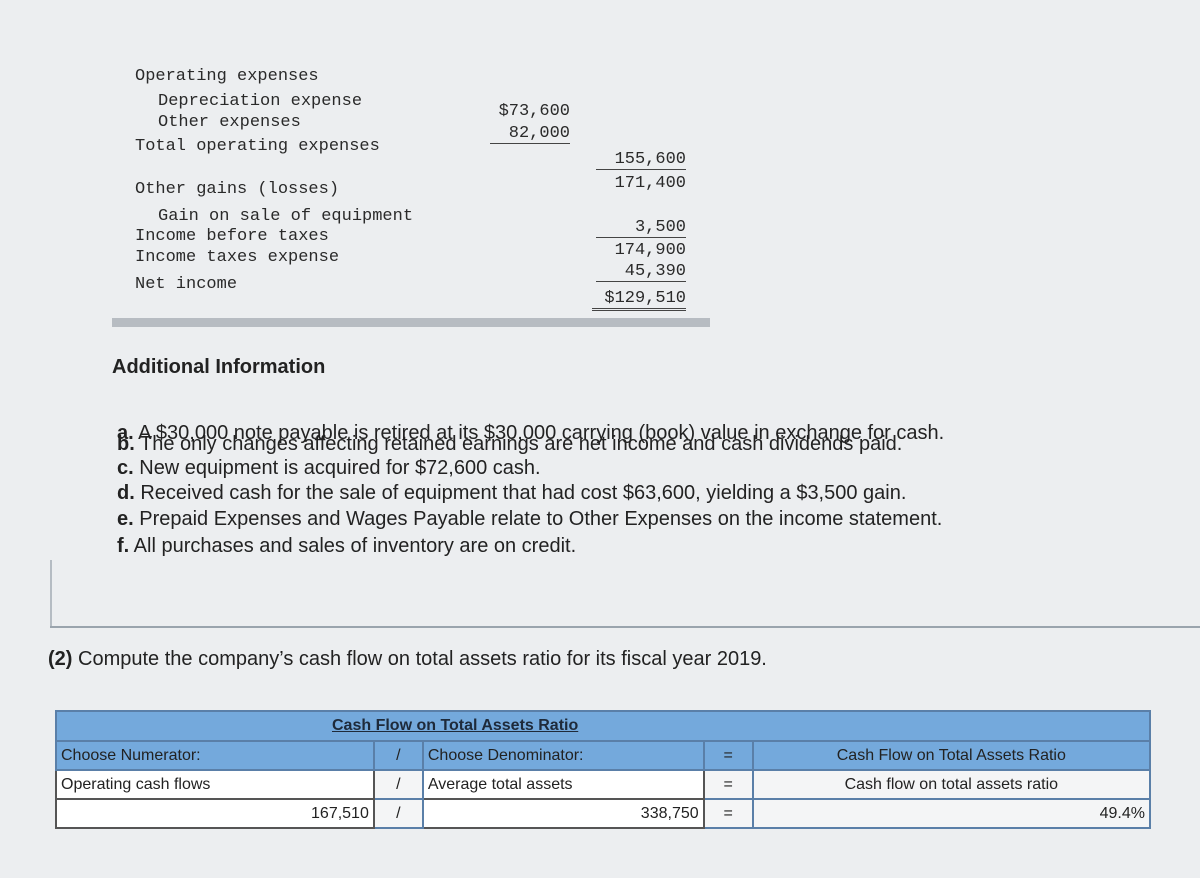 The width and height of the screenshot is (1200, 878). What do you see at coordinates (227, 76) in the screenshot?
I see `operating-expenses-label: Operating expenses` at bounding box center [227, 76].